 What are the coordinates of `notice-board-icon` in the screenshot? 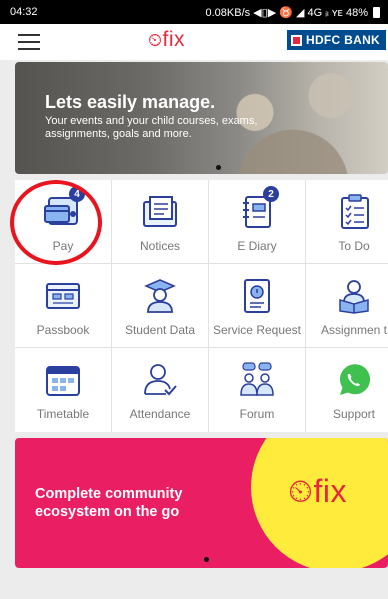 It's located at (160, 212).